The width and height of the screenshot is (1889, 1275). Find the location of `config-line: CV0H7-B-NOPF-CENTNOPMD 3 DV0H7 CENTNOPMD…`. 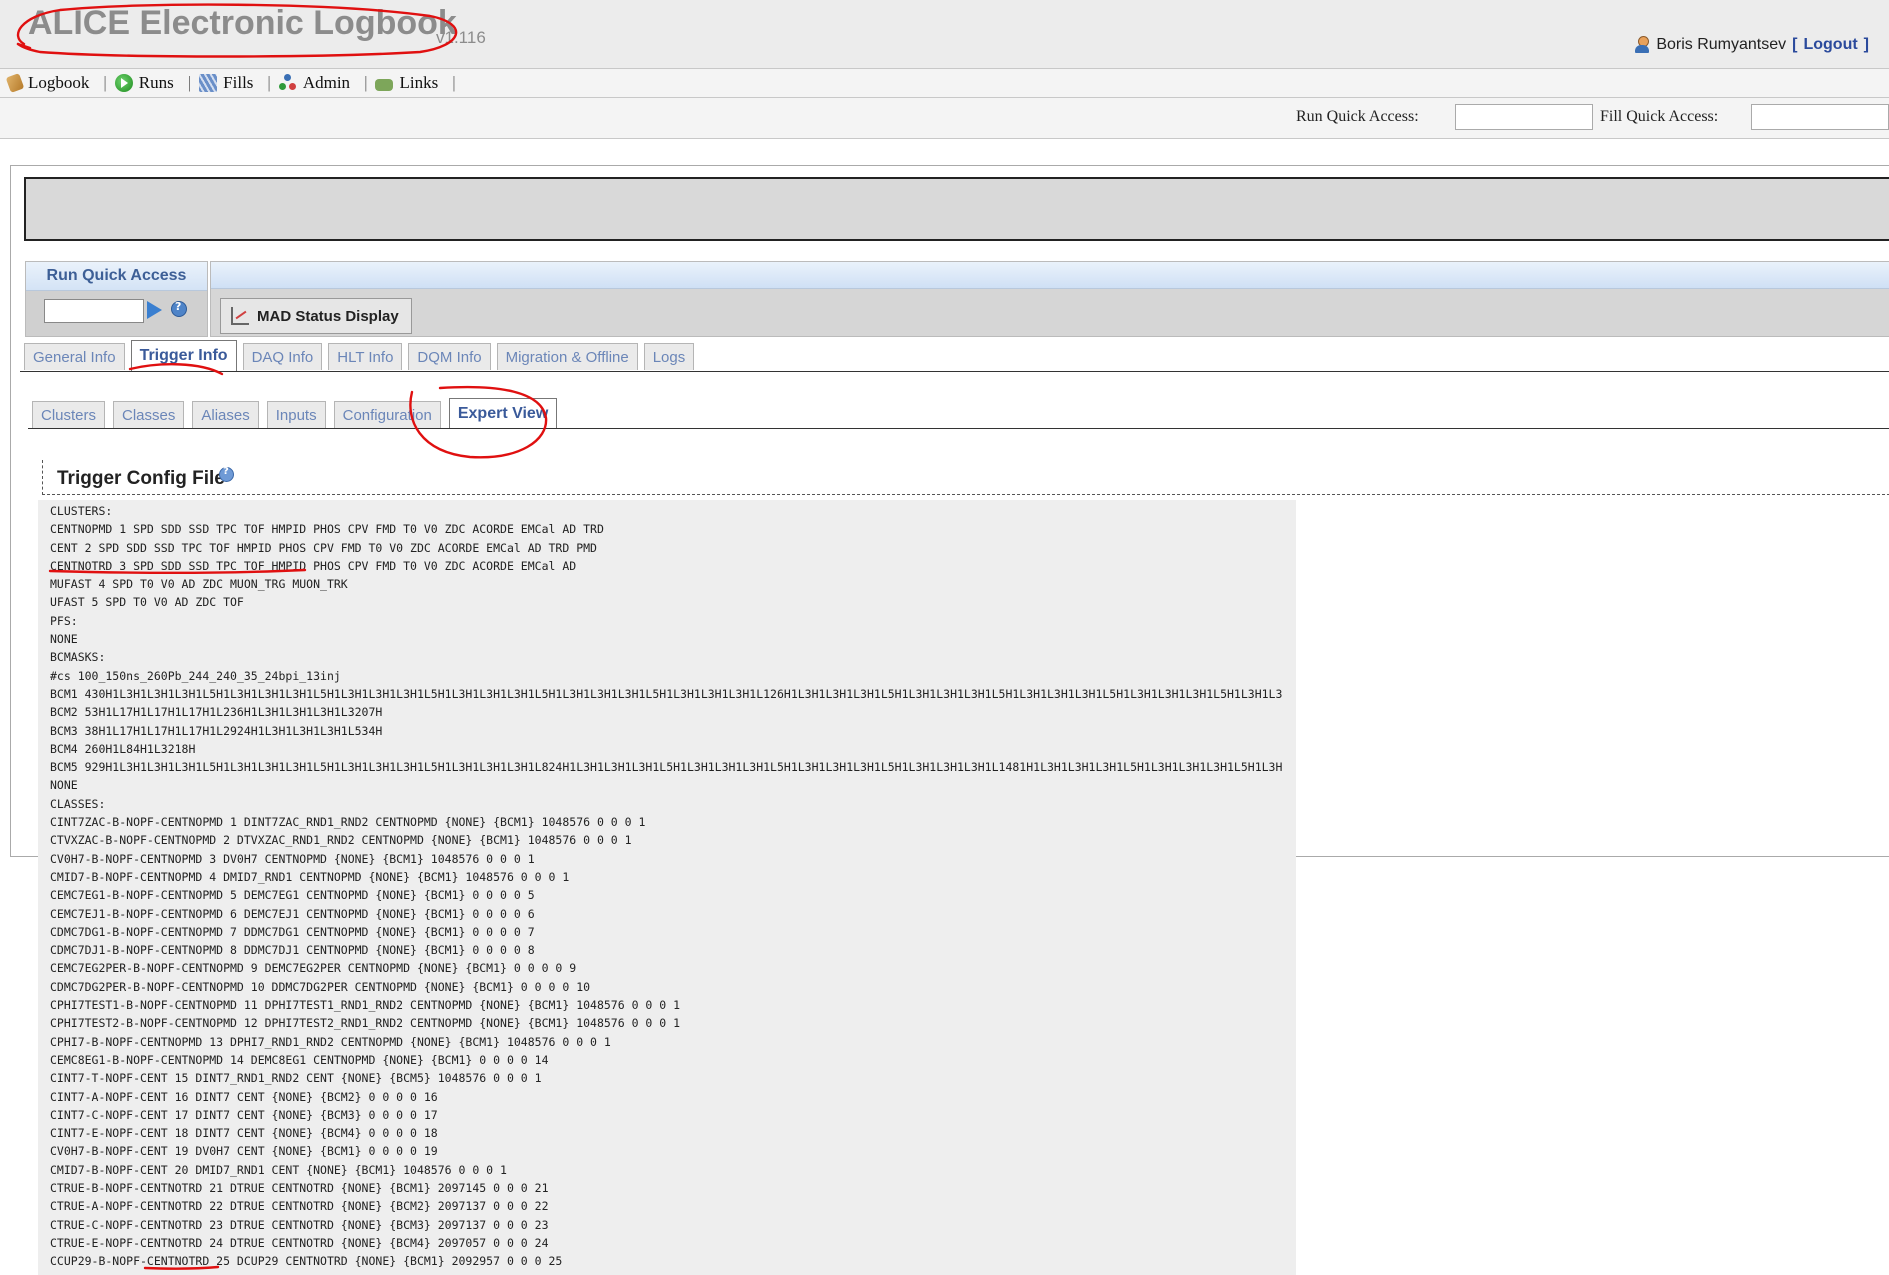

config-line: CV0H7-B-NOPF-CENTNOPMD 3 DV0H7 CENTNOPMD… is located at coordinates (292, 858).